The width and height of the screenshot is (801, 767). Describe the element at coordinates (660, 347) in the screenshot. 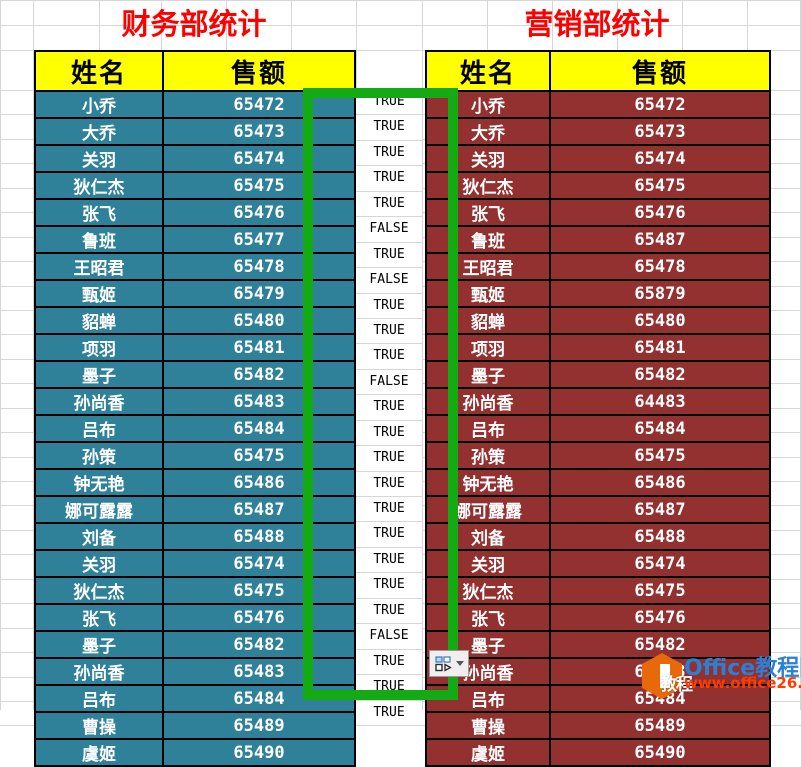

I see `cell-amount: 65481` at that location.